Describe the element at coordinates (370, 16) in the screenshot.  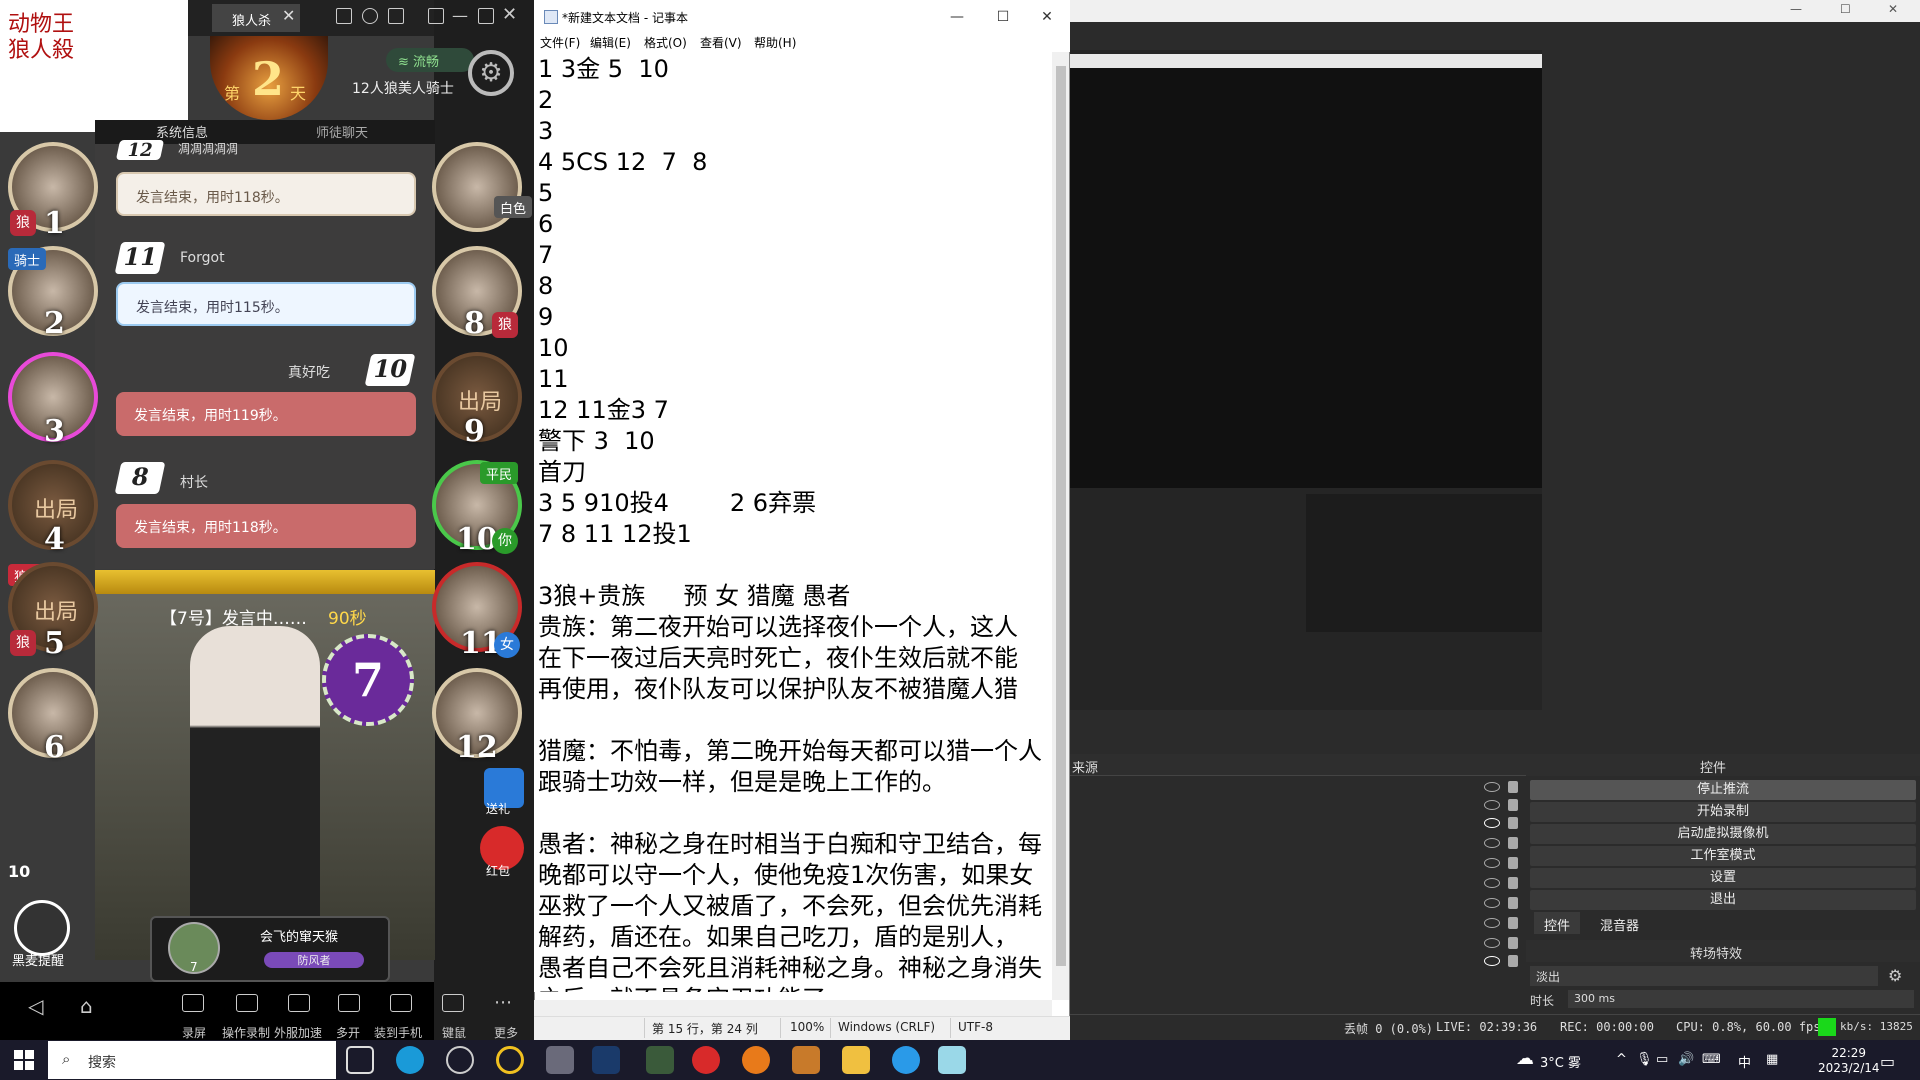
I see `user-icon` at that location.